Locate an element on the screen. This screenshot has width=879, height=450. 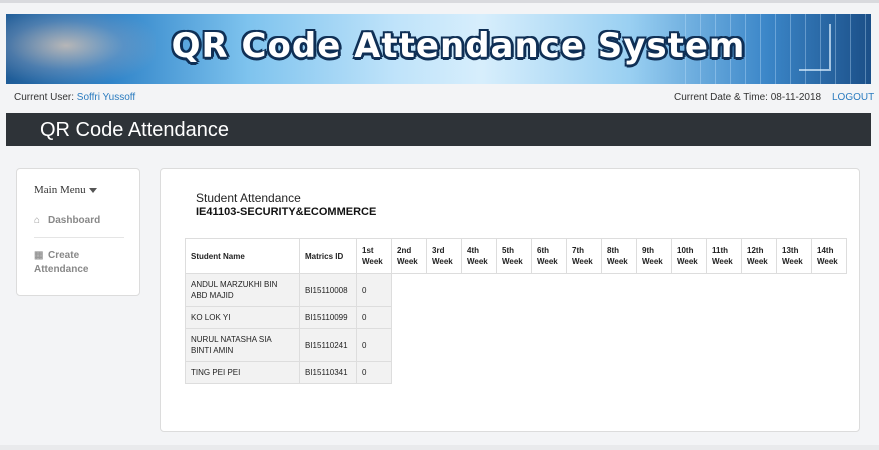
student-name-cell: TING PEI PEI is located at coordinates (242, 372).